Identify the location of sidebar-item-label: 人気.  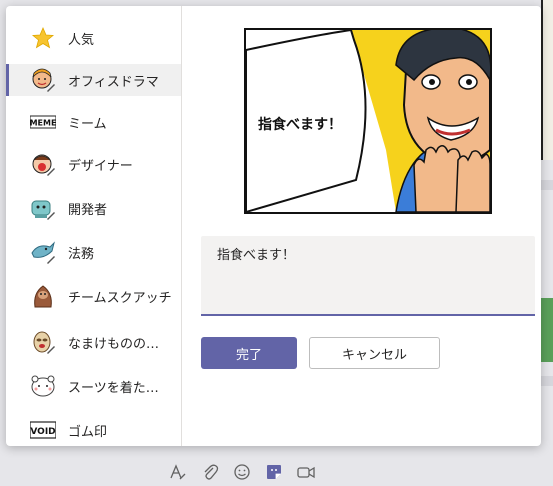
(81, 40).